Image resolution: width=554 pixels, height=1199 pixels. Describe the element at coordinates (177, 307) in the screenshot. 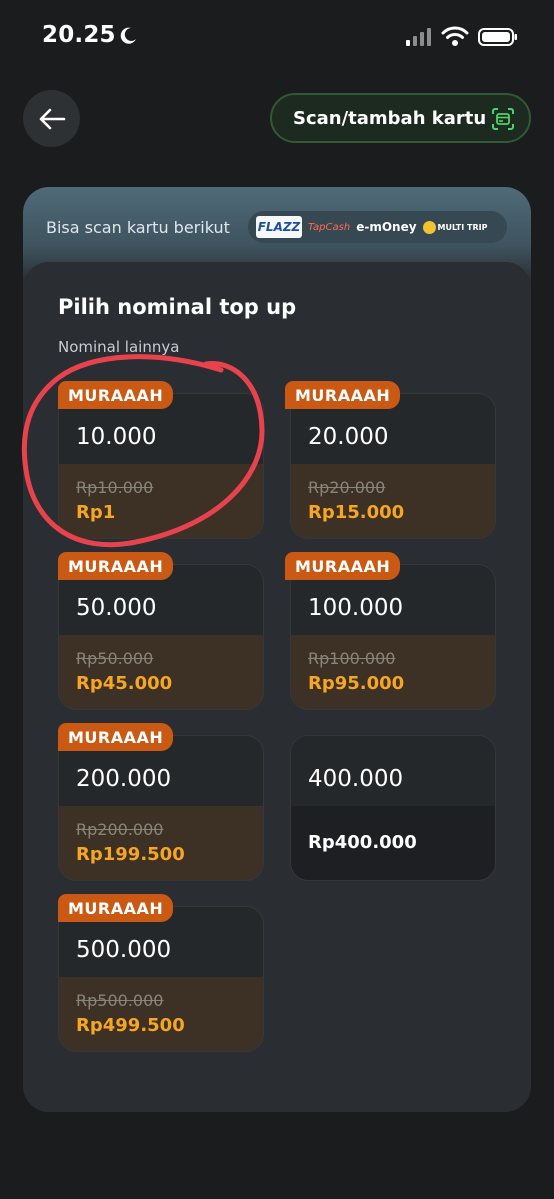

I see `section-title: Pilih nominal top up` at that location.